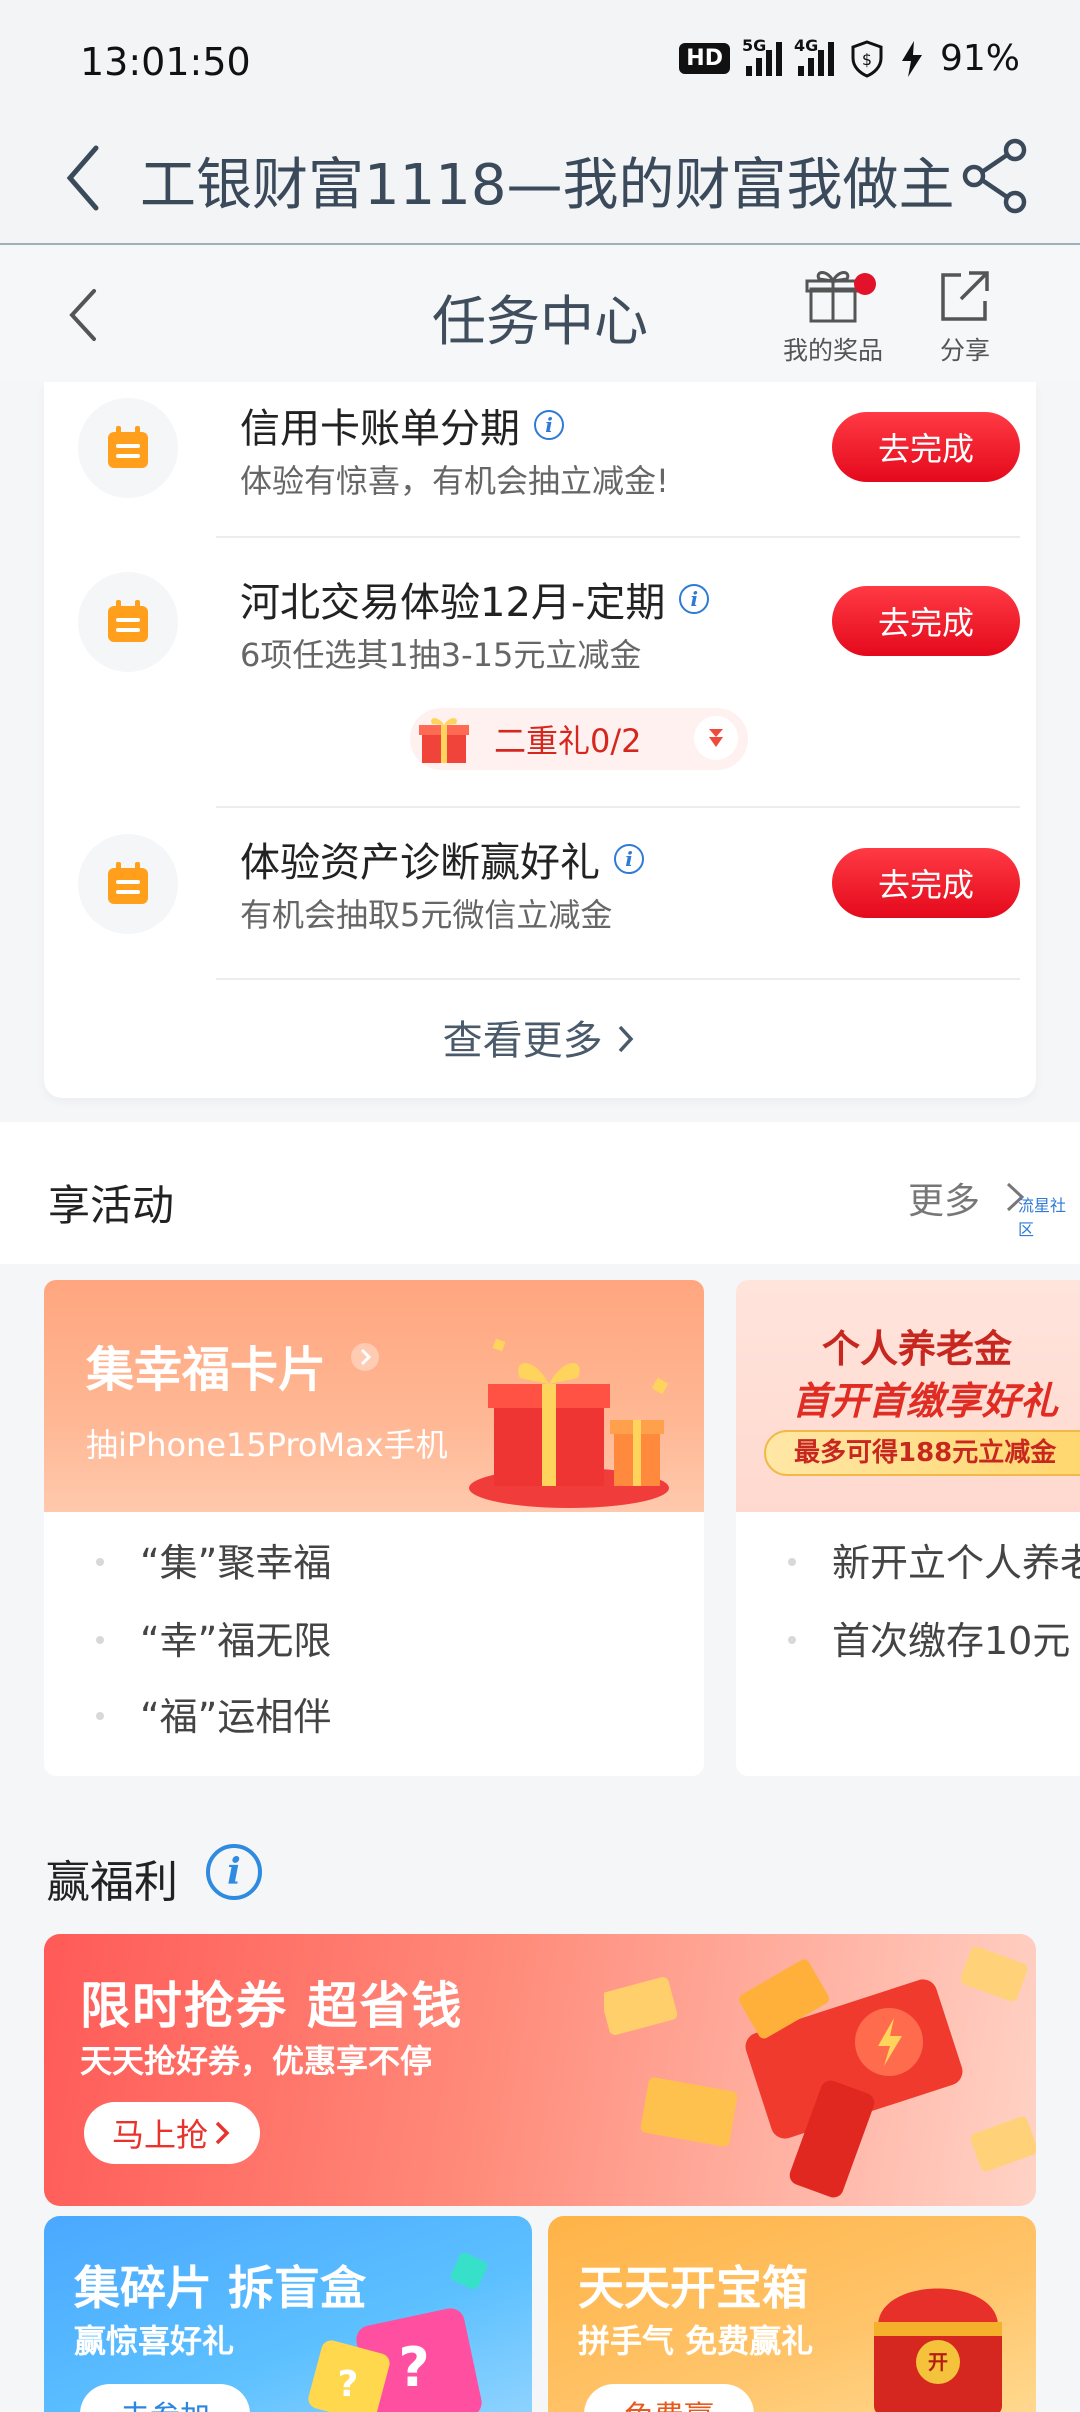  I want to click on treasure-chest-illustration, so click(938, 2350).